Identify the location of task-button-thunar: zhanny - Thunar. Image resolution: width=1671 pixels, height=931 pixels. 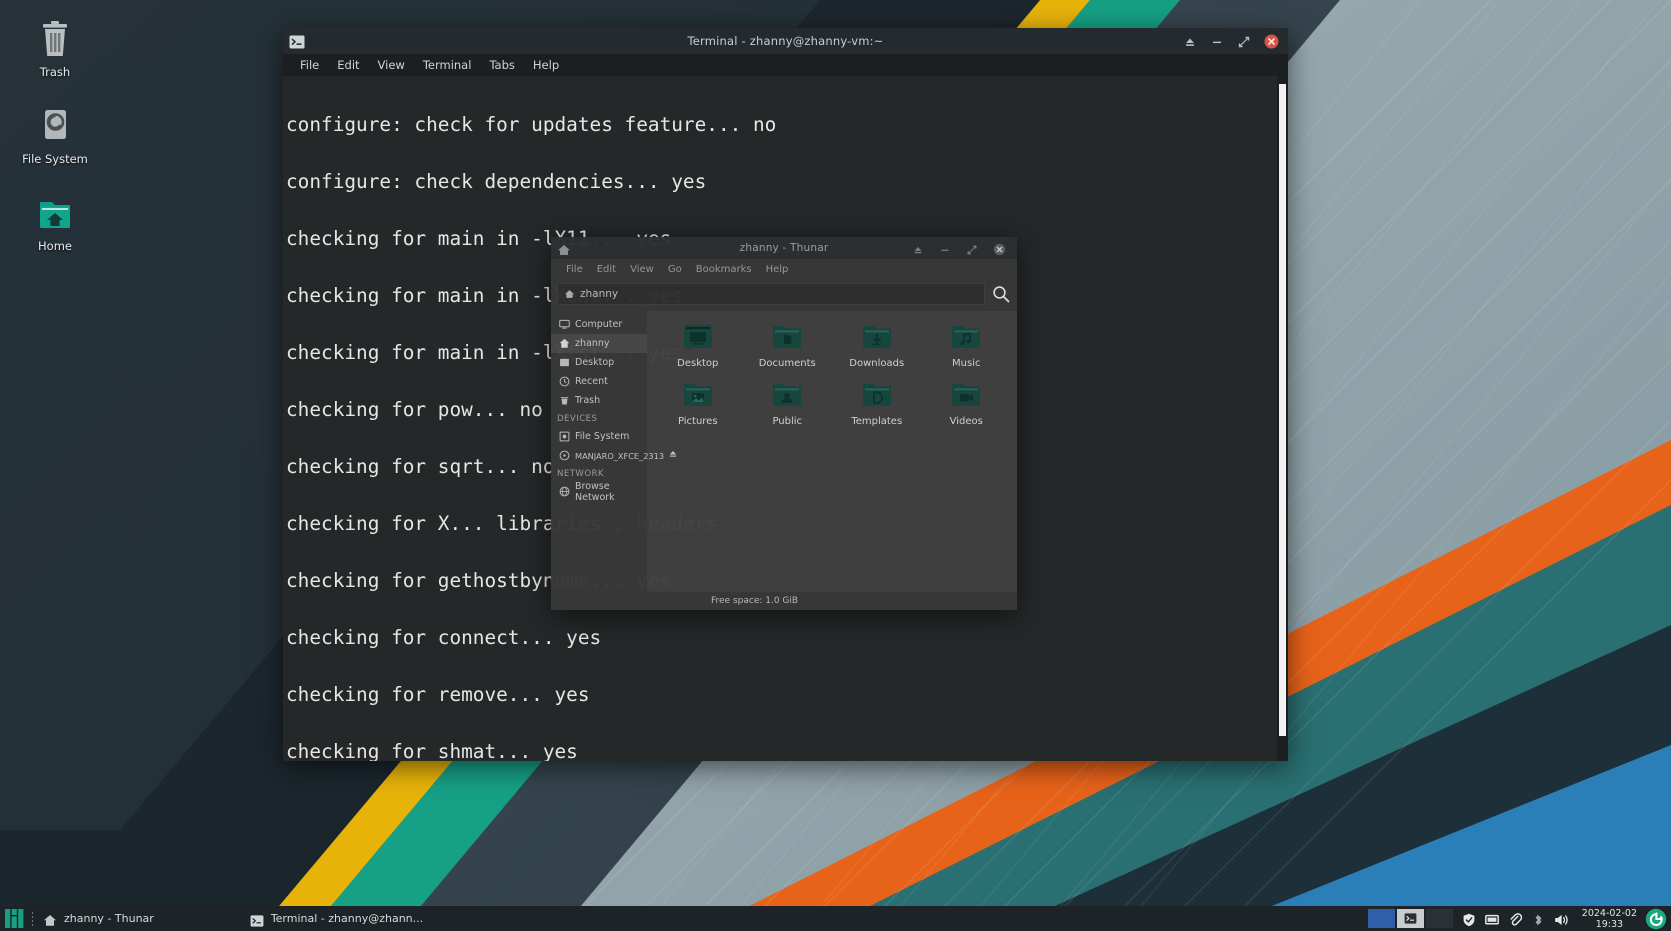
(100, 918).